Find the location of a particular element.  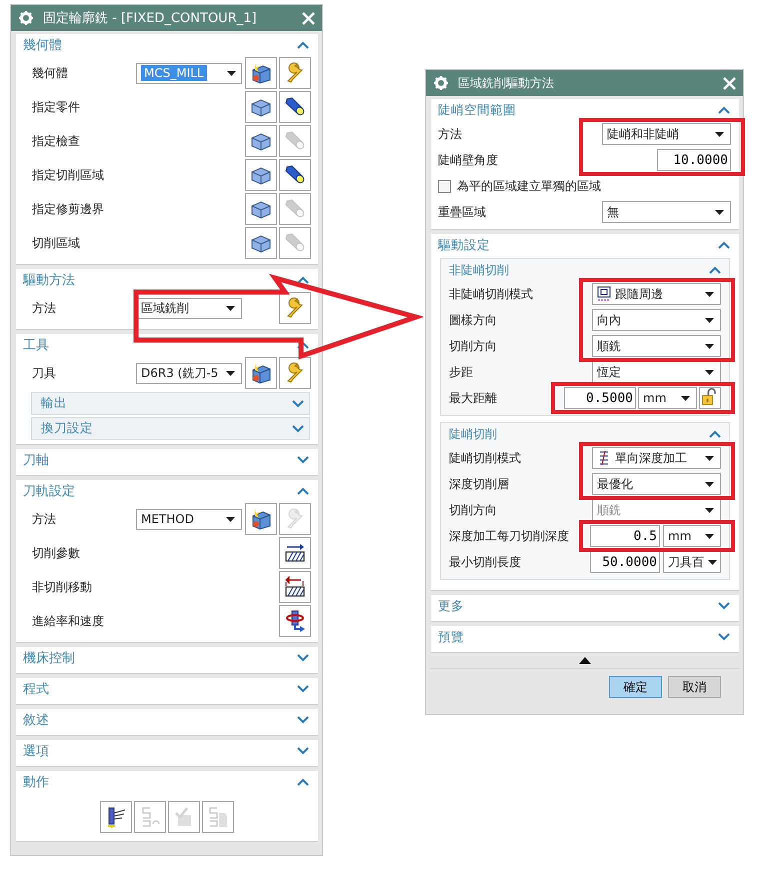

collapse-arrow-icon is located at coordinates (584, 660).